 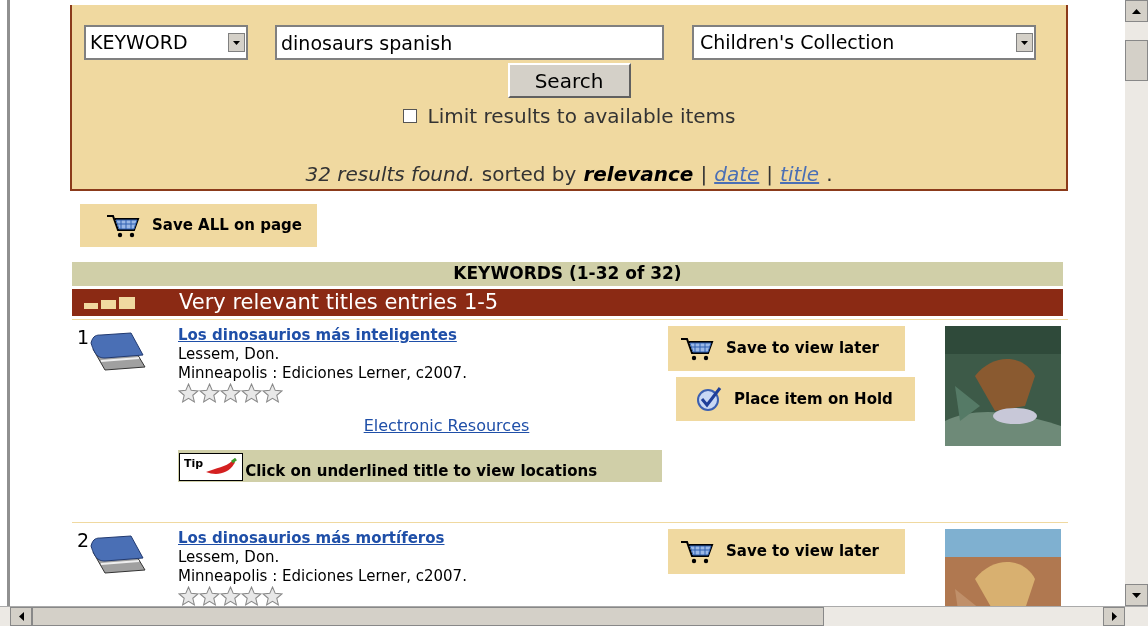 I want to click on keywords-header: KEYWORDS (1-32 of 32), so click(x=567, y=274).